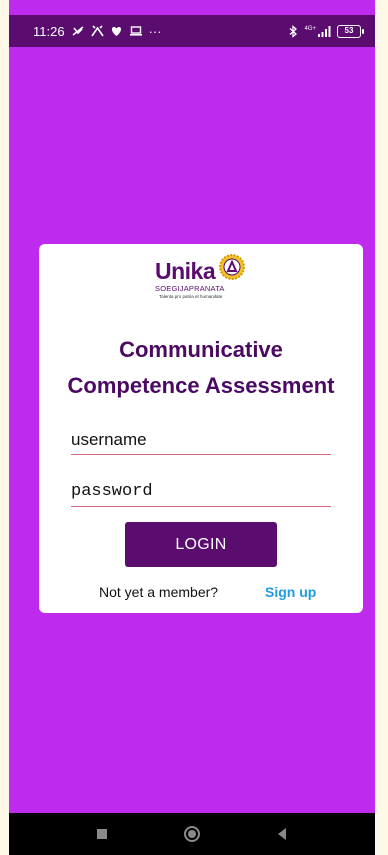  Describe the element at coordinates (201, 441) in the screenshot. I see `username-field` at that location.